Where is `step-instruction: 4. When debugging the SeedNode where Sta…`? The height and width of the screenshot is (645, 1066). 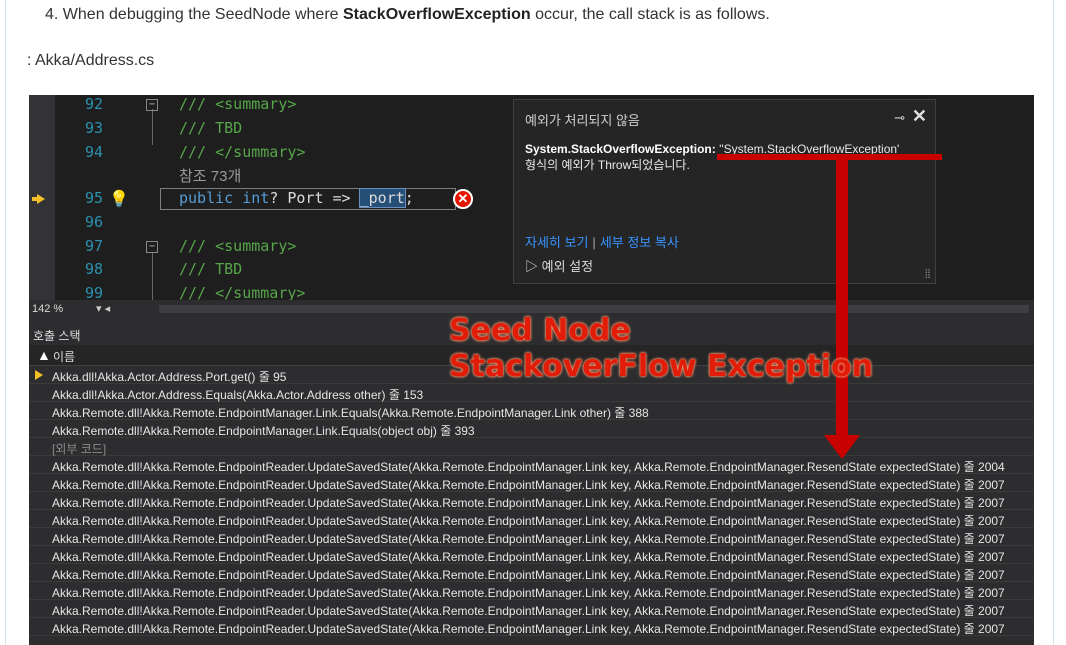
step-instruction: 4. When debugging the SeedNode where Sta… is located at coordinates (407, 15).